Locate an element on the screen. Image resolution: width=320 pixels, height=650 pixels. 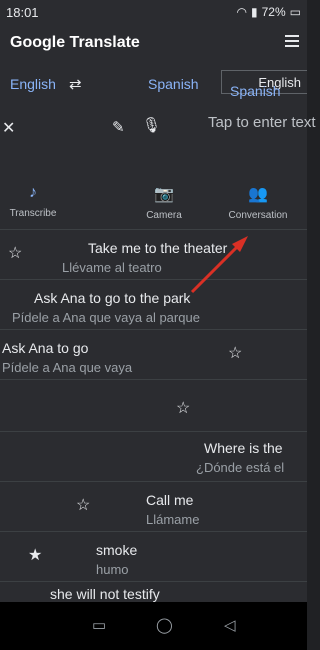
history-source: she will not testify is located at coordinates (105, 594).